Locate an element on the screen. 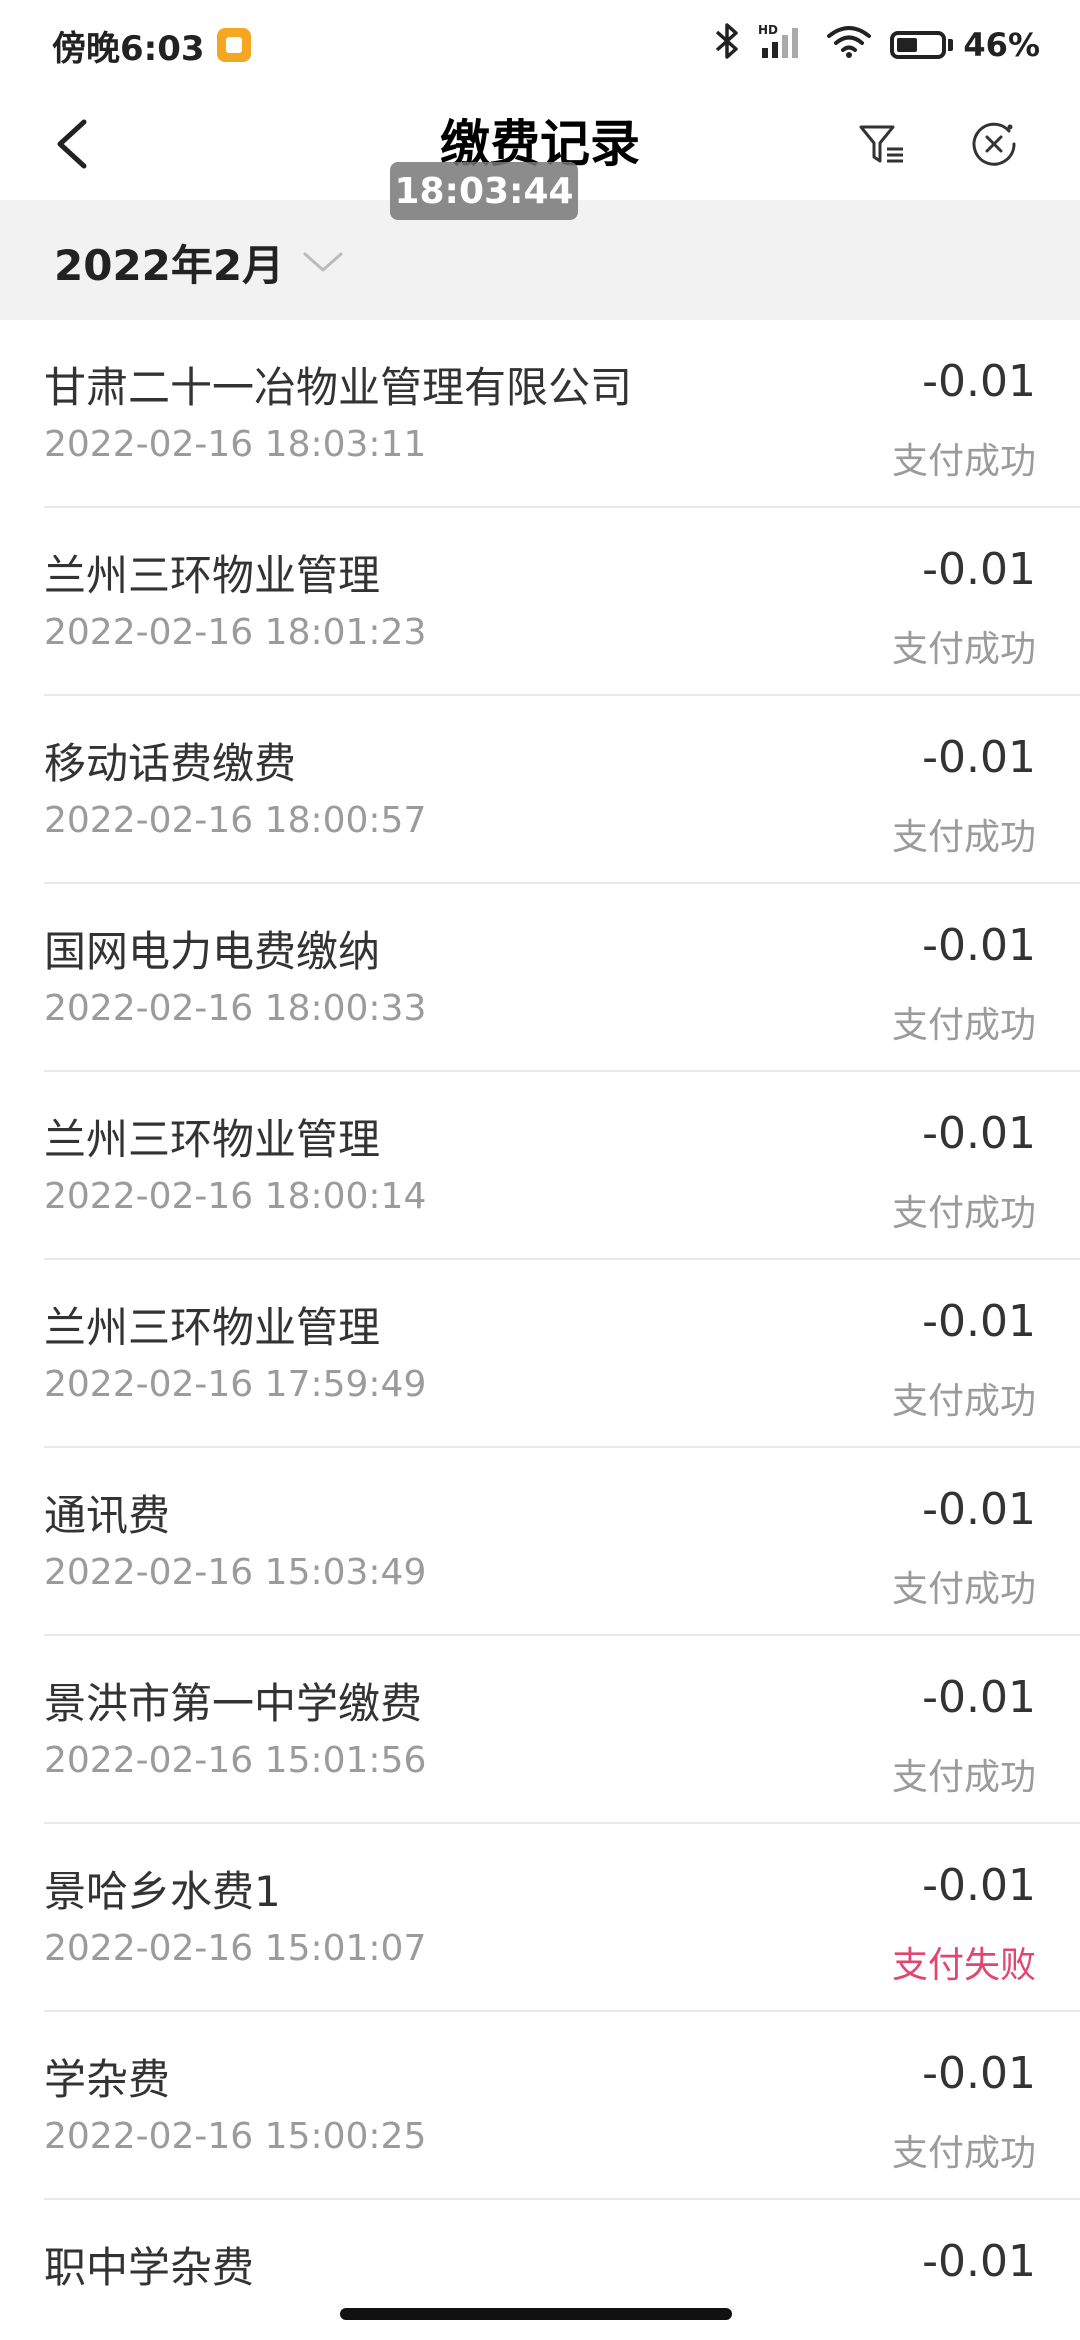 The height and width of the screenshot is (2340, 1080). record-item: 国网电力电费缴纳 2022-02-16 18:00:33 -0.01 支付成功 is located at coordinates (562, 978).